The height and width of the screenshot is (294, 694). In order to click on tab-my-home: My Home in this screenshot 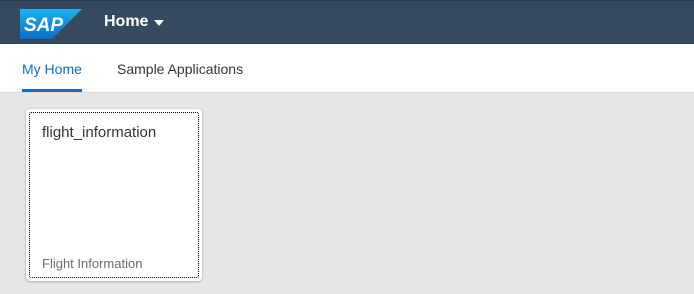, I will do `click(52, 68)`.